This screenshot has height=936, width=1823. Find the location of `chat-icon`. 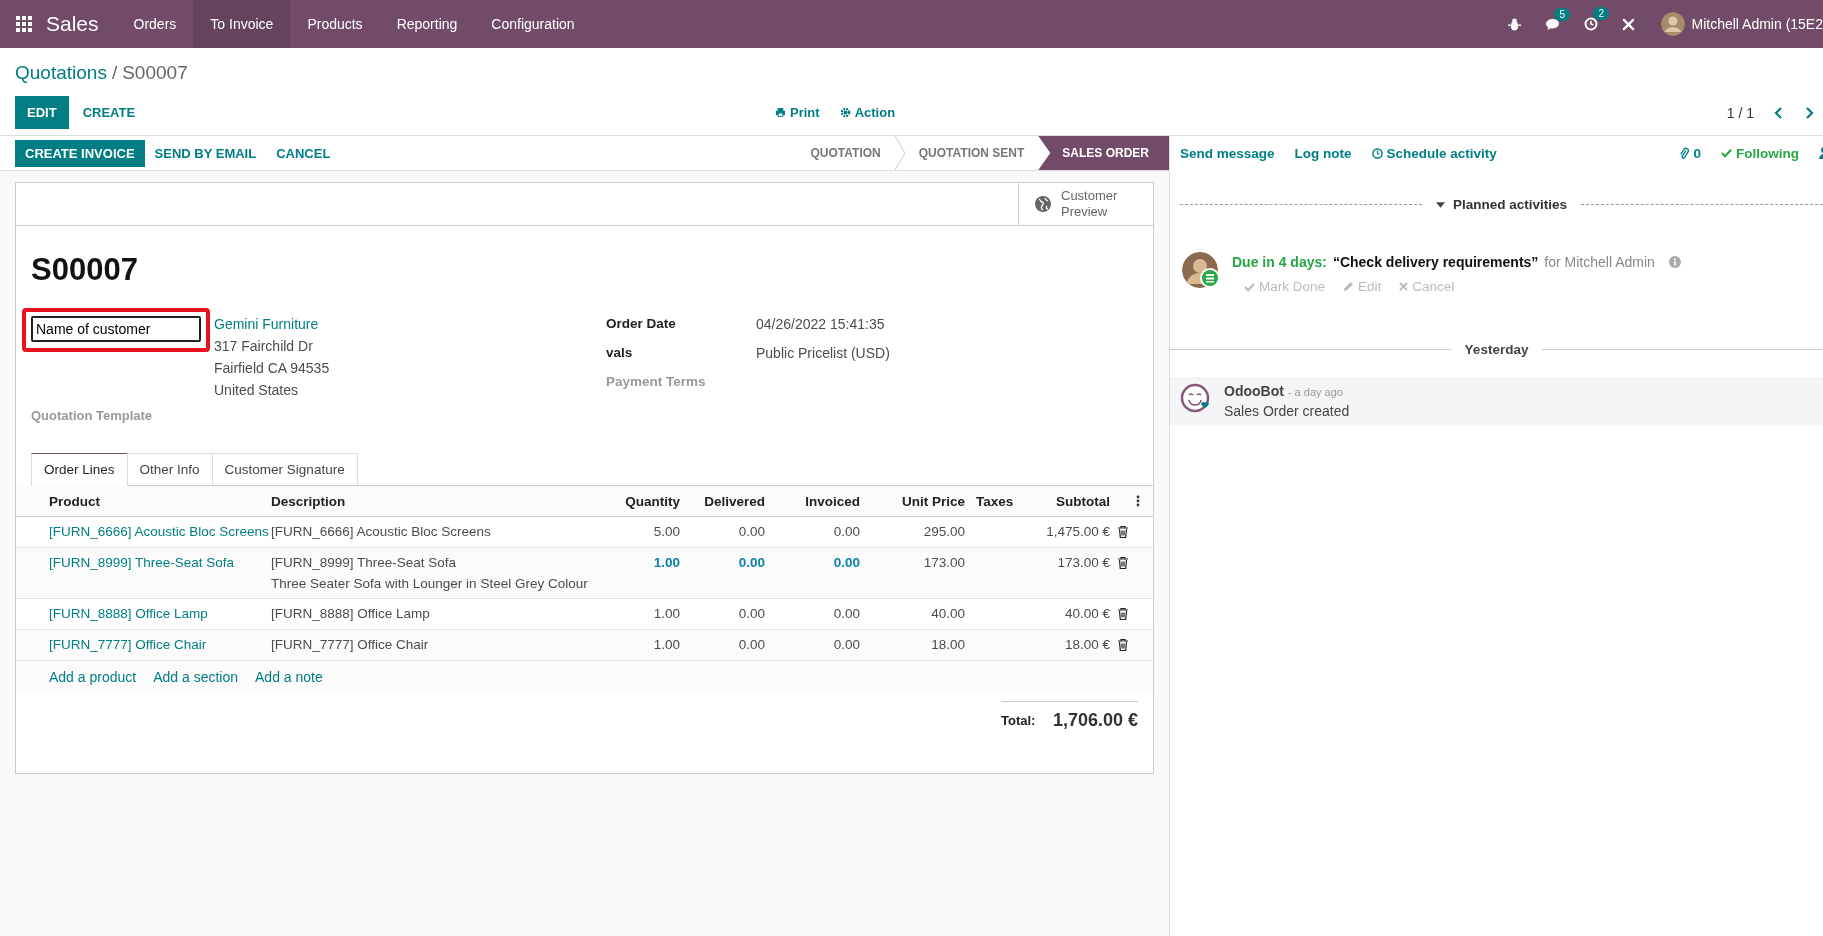

chat-icon is located at coordinates (1553, 24).